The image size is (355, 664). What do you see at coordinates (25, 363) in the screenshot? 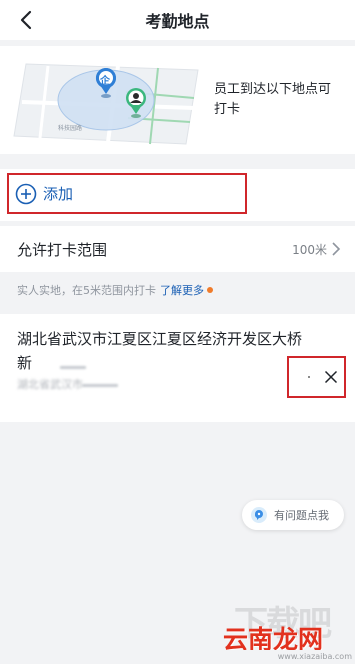
I see `location-address-line2: 新` at bounding box center [25, 363].